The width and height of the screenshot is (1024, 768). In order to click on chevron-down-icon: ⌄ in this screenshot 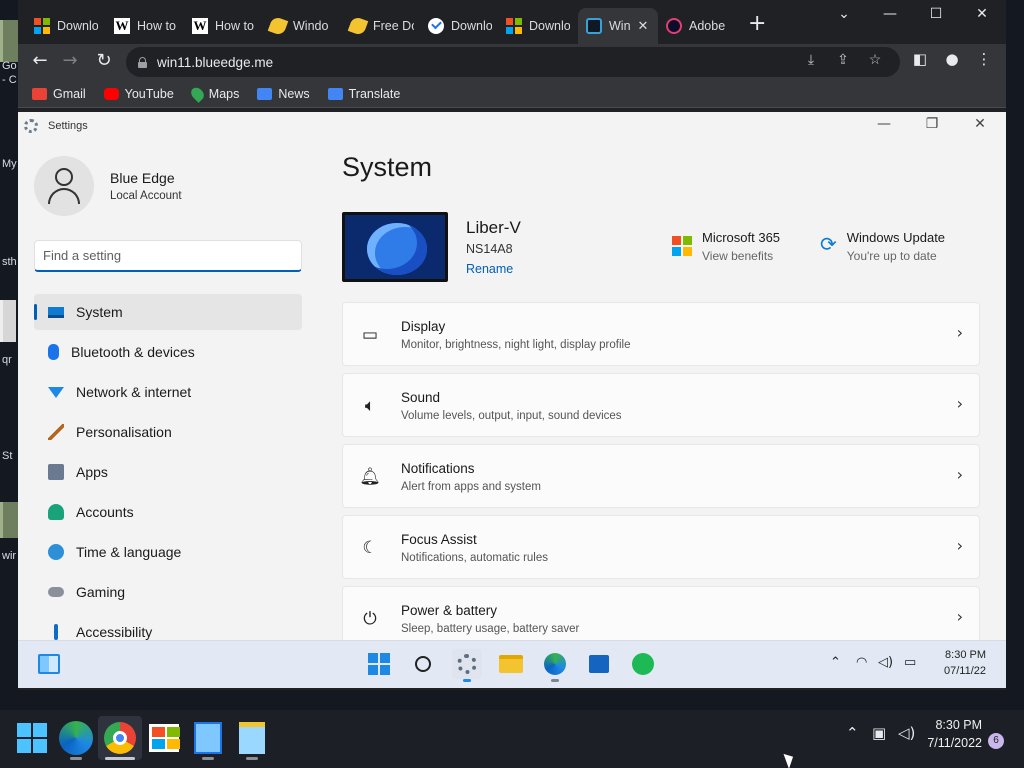, I will do `click(844, 14)`.